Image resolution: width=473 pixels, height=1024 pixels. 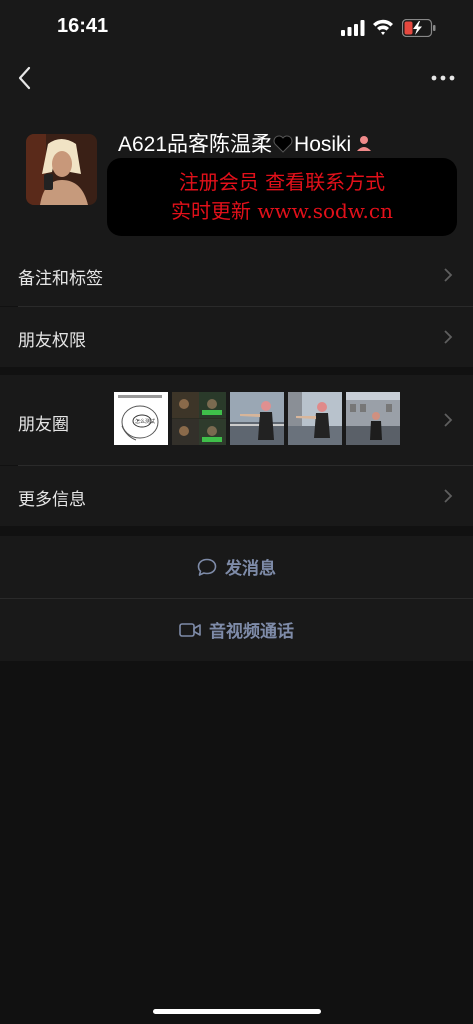 I want to click on row-friend-permissions: 朋友权限, so click(x=236, y=337).